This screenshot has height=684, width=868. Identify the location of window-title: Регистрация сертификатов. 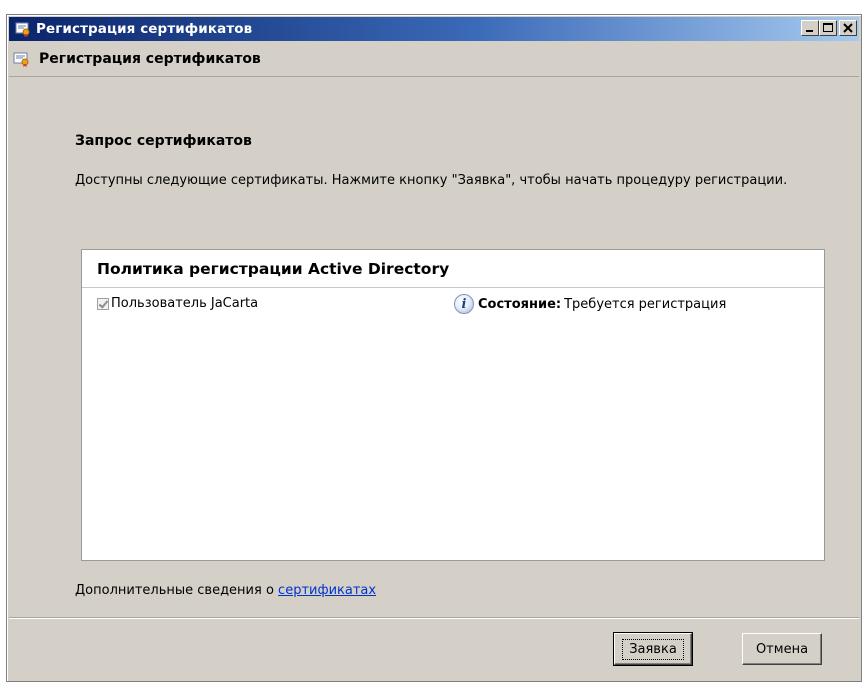
(144, 29).